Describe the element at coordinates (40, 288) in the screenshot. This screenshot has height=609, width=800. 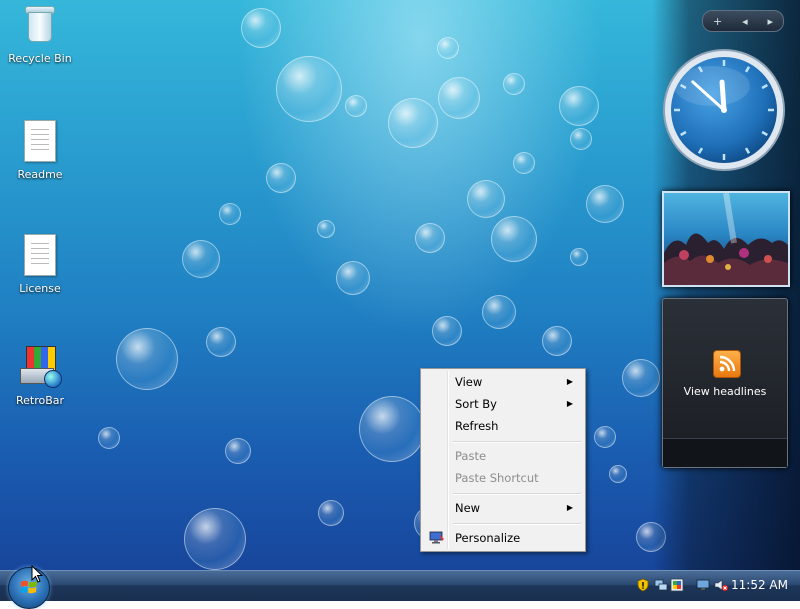
I see `desktop-icon-label: License` at that location.